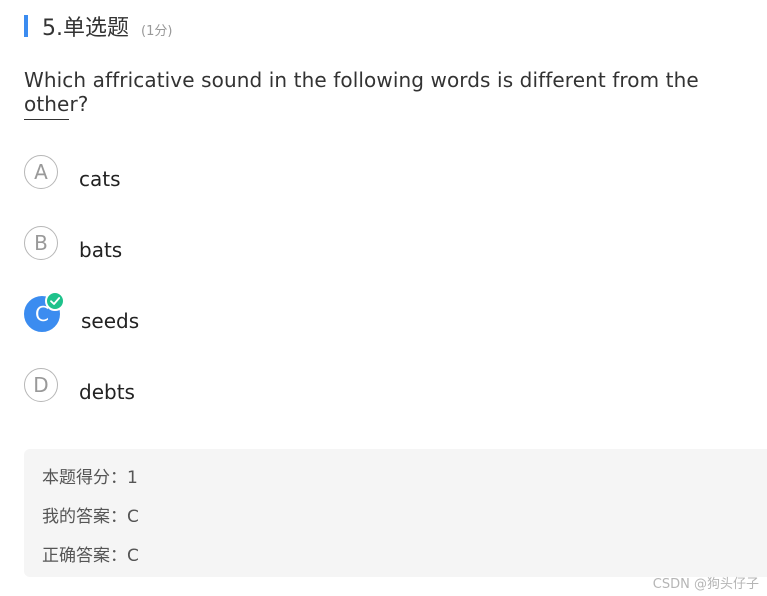  I want to click on score-result: 本题得分：1, so click(90, 478).